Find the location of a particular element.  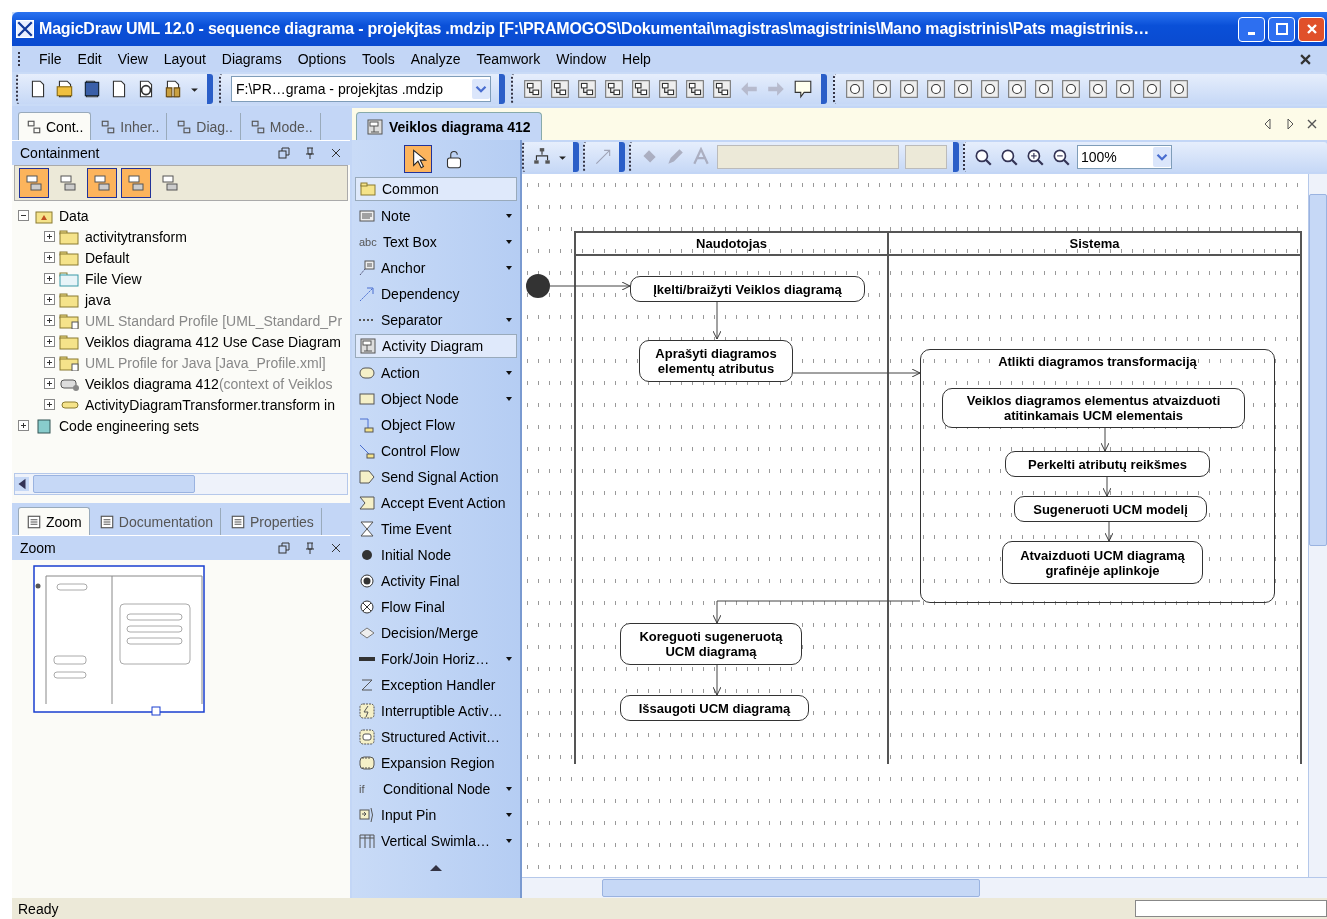

menu-item: File is located at coordinates (50, 59).